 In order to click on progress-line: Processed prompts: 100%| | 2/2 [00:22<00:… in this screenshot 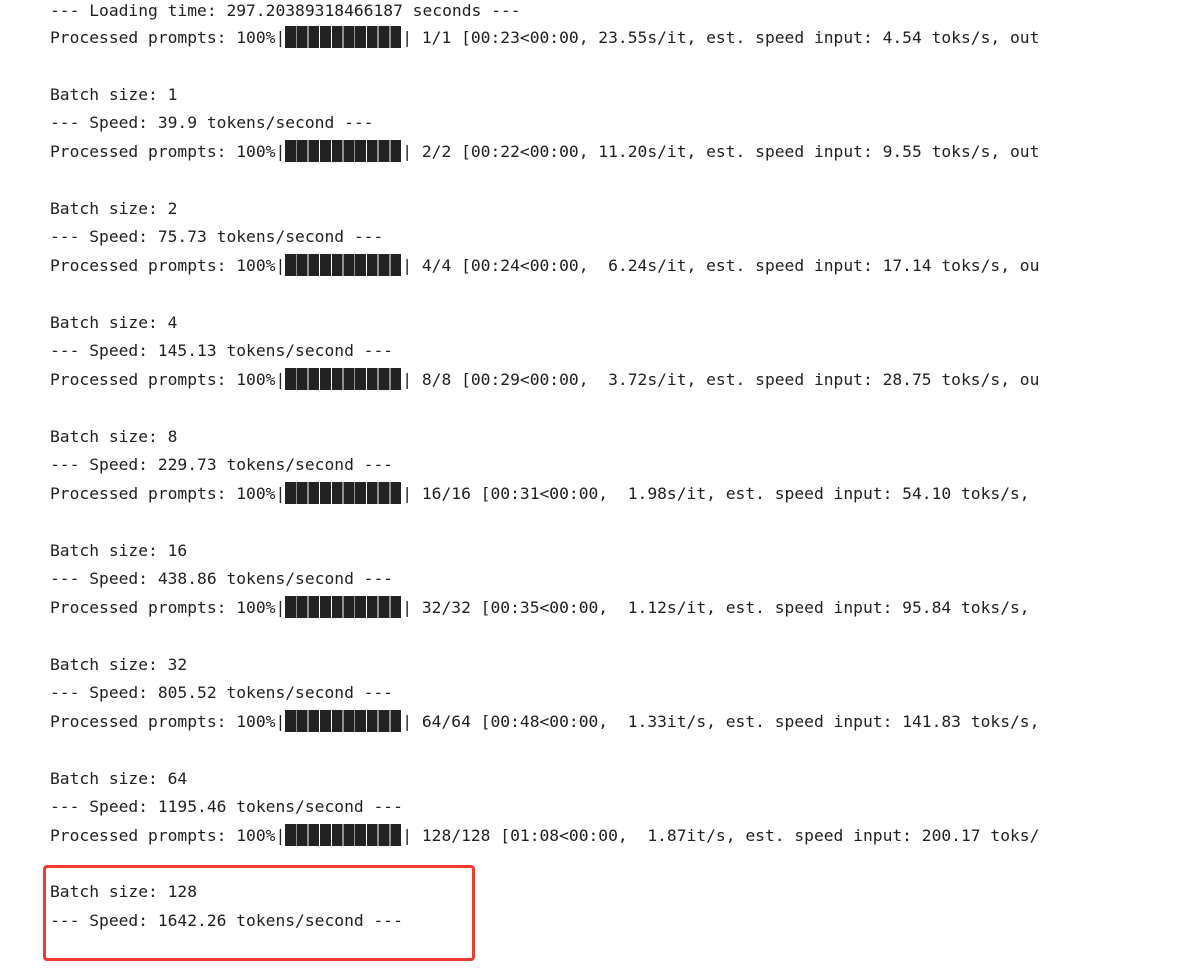, I will do `click(545, 151)`.